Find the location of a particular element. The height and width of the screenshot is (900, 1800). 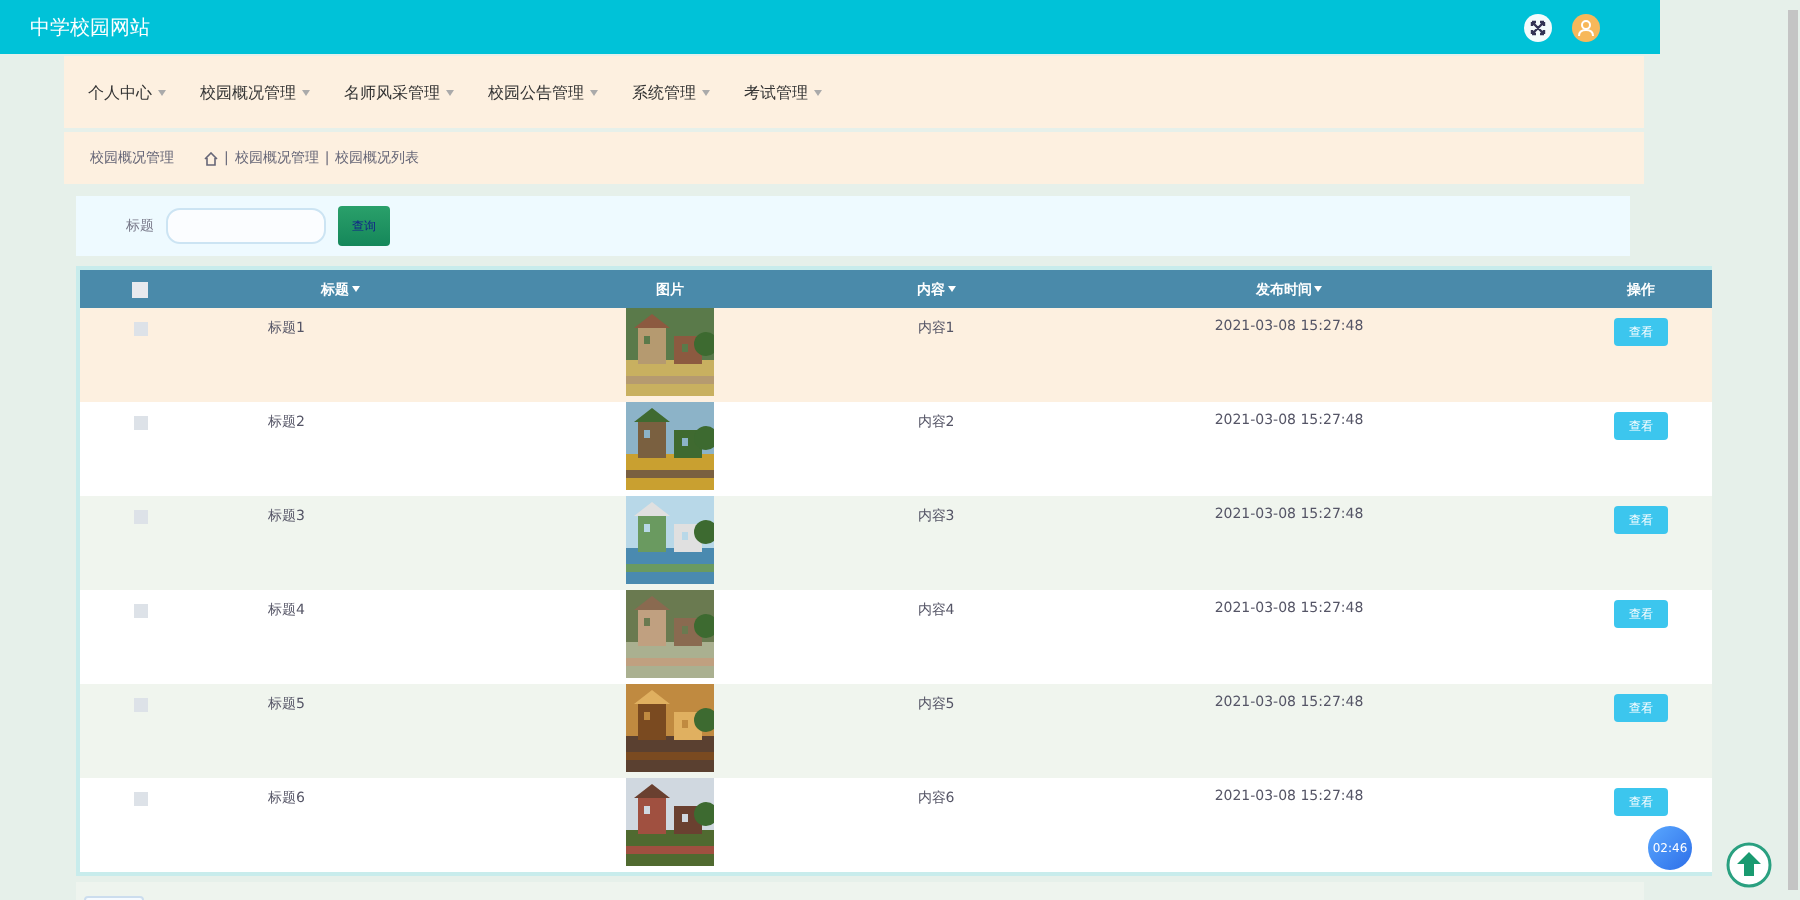

menu-item: 考试管理 is located at coordinates (783, 92).